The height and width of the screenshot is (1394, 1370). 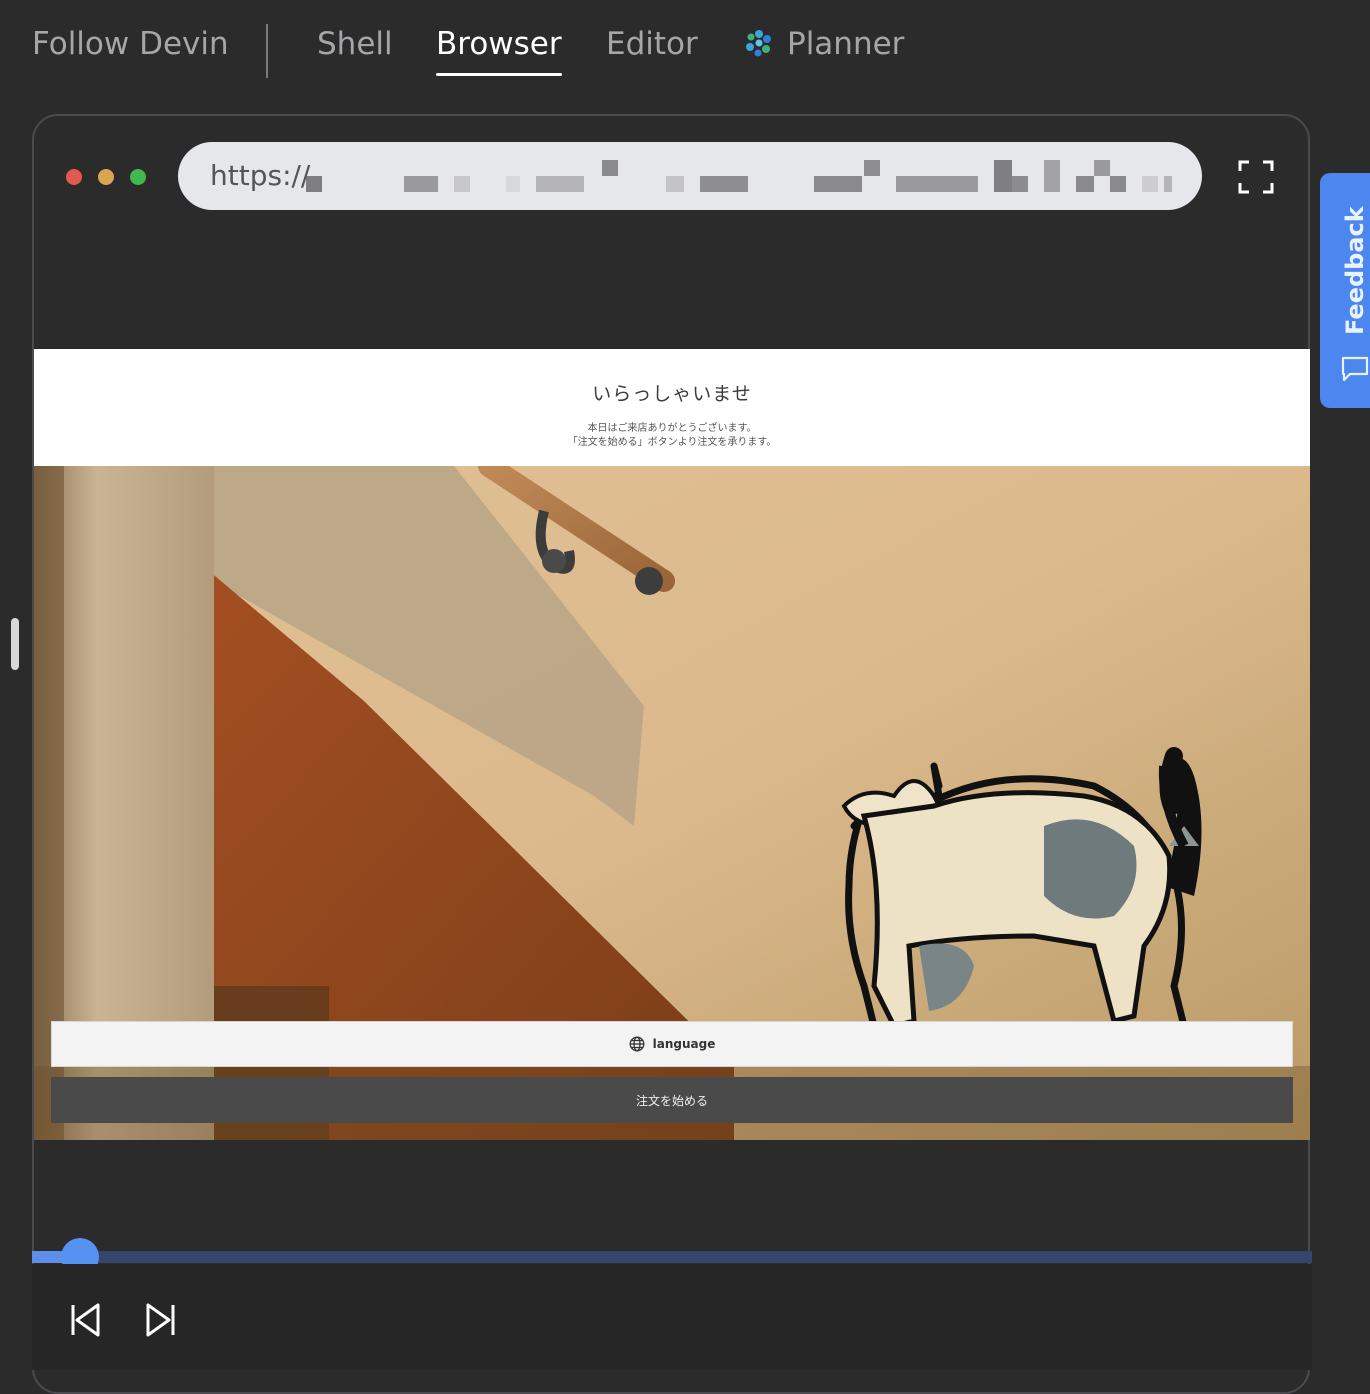 I want to click on language-button: language, so click(x=672, y=1044).